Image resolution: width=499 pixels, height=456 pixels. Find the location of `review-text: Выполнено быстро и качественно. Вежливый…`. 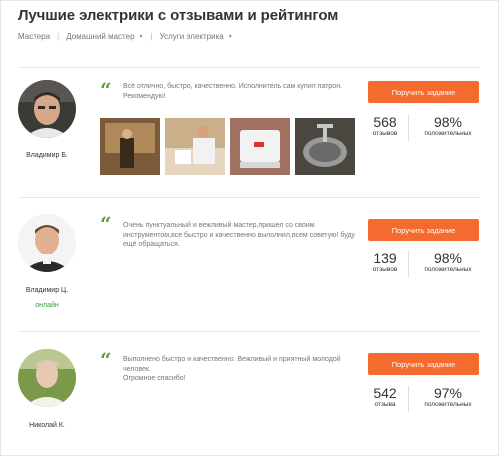

review-text: Выполнено быстро и качественно. Вежливый… is located at coordinates (232, 369).